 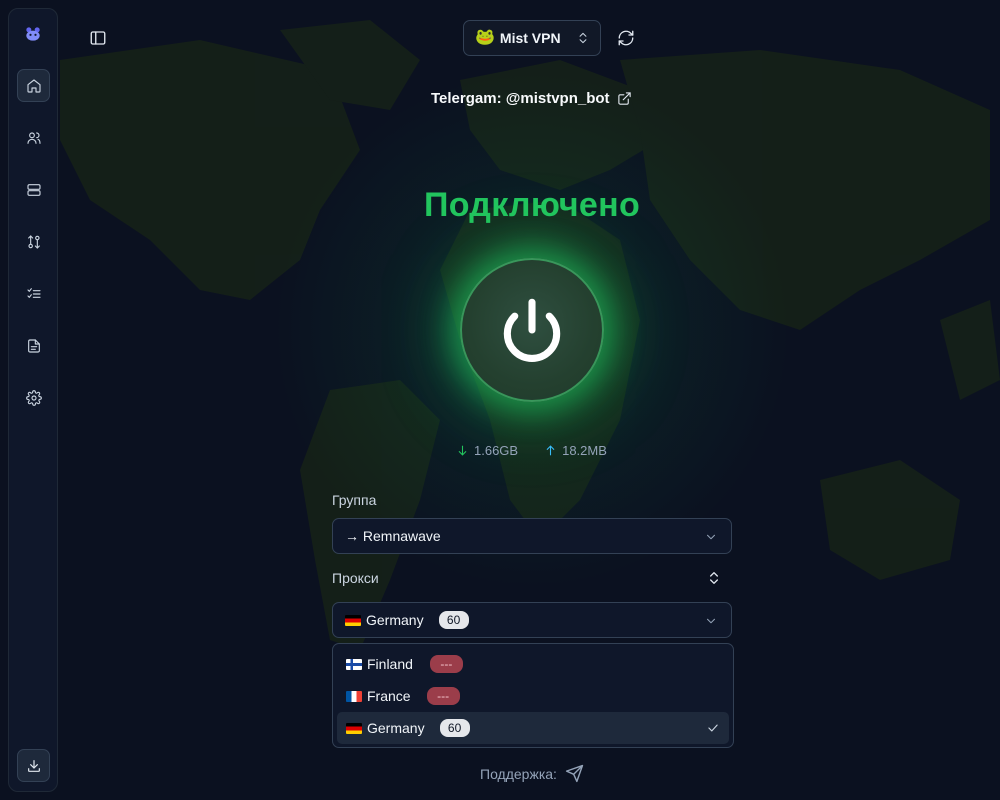 What do you see at coordinates (624, 98) in the screenshot?
I see `external-link-icon` at bounding box center [624, 98].